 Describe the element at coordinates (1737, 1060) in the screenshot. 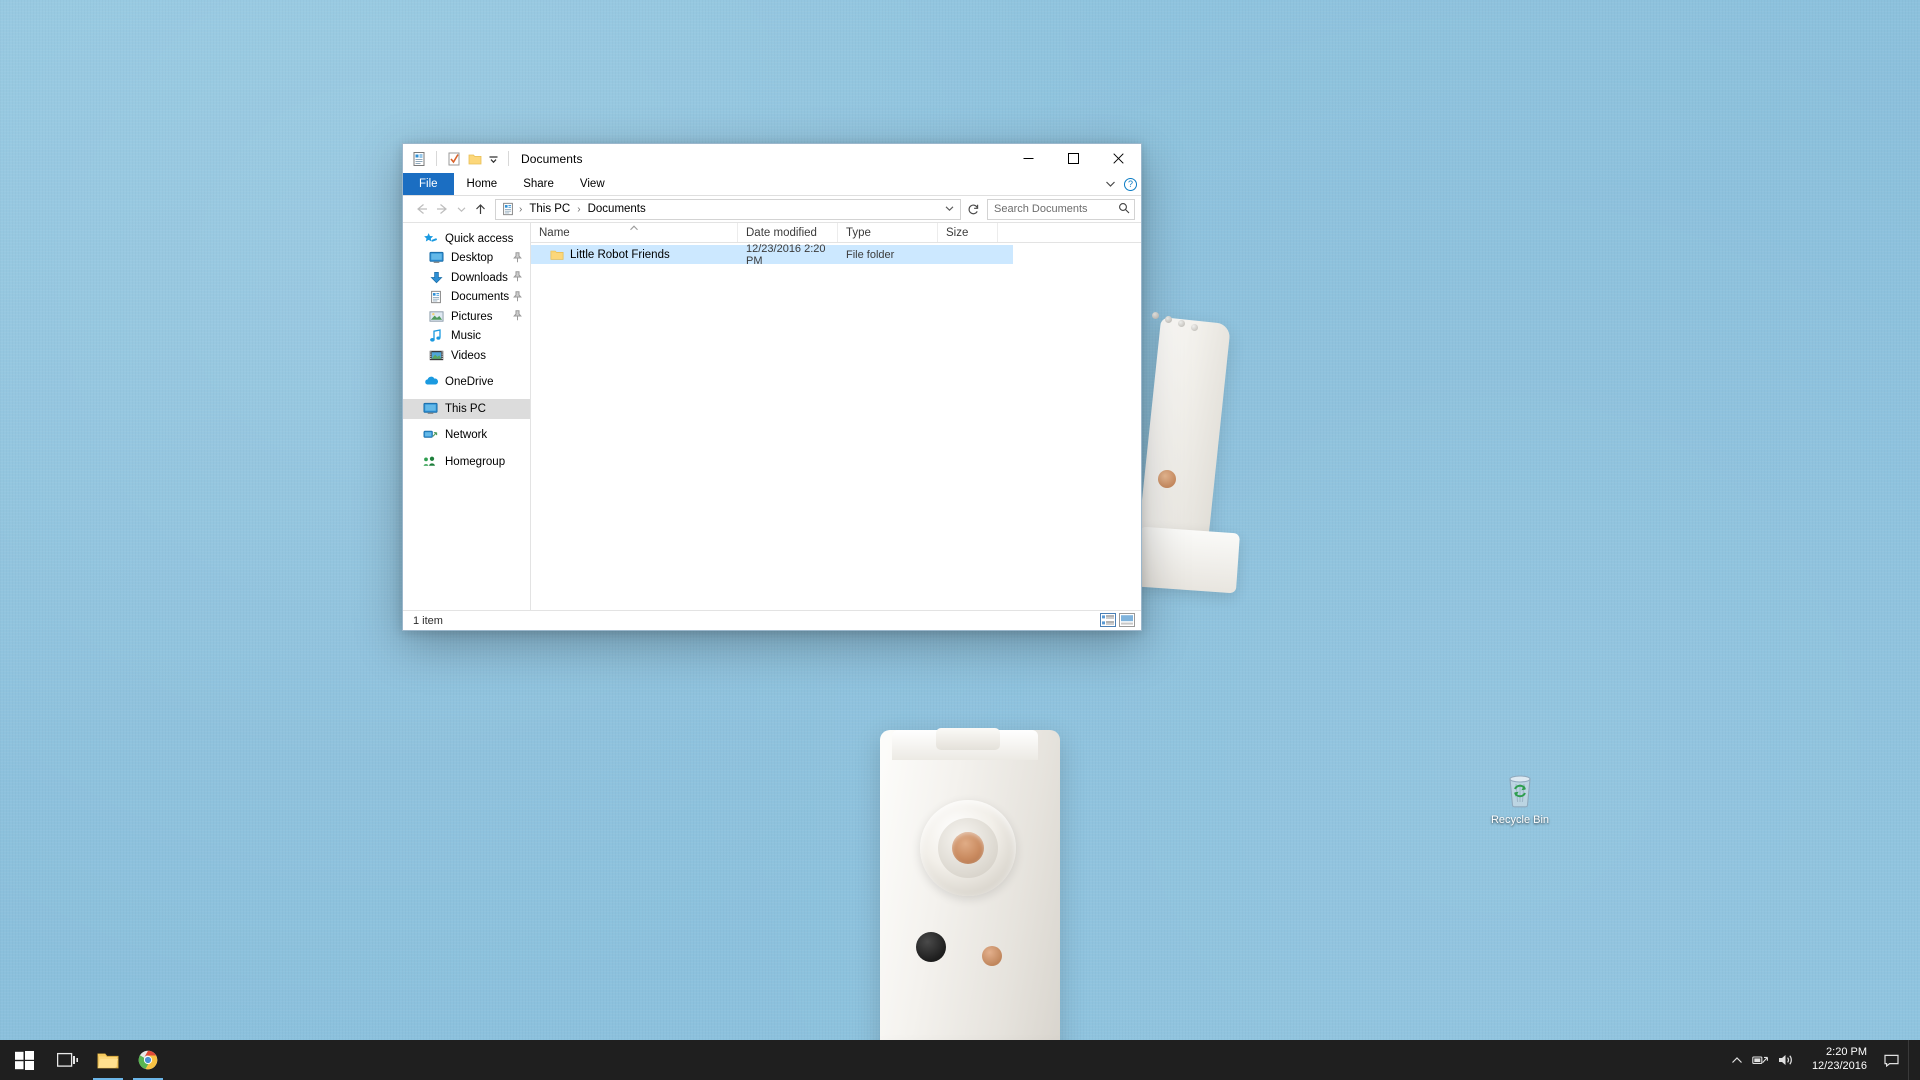

I see `chevron-up-icon` at that location.